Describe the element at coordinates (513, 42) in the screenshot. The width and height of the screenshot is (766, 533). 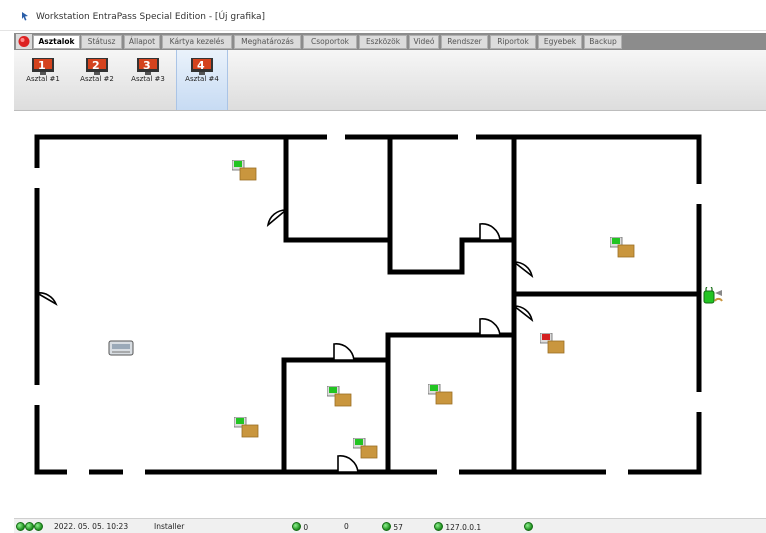
I see `tab-riportok: Riportok` at that location.